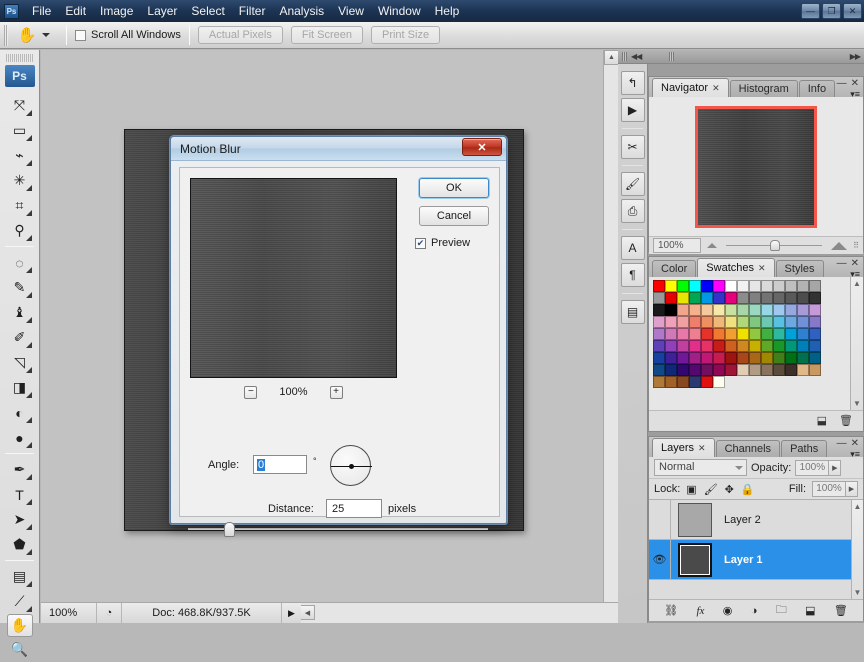 Image resolution: width=864 pixels, height=662 pixels. What do you see at coordinates (632, 83) in the screenshot?
I see `history-icon: ↰` at bounding box center [632, 83].